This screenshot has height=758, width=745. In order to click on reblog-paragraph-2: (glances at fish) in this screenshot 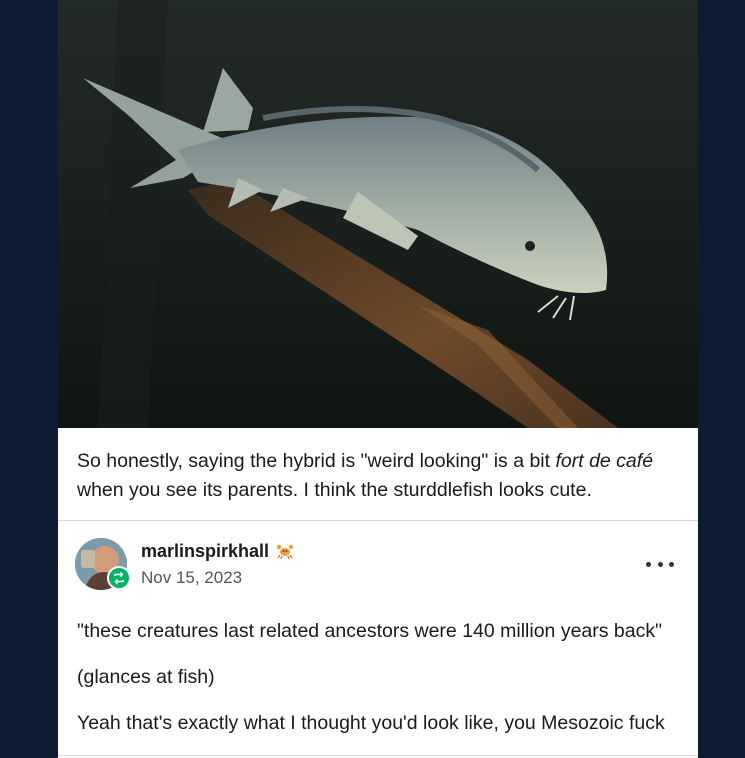, I will do `click(146, 677)`.